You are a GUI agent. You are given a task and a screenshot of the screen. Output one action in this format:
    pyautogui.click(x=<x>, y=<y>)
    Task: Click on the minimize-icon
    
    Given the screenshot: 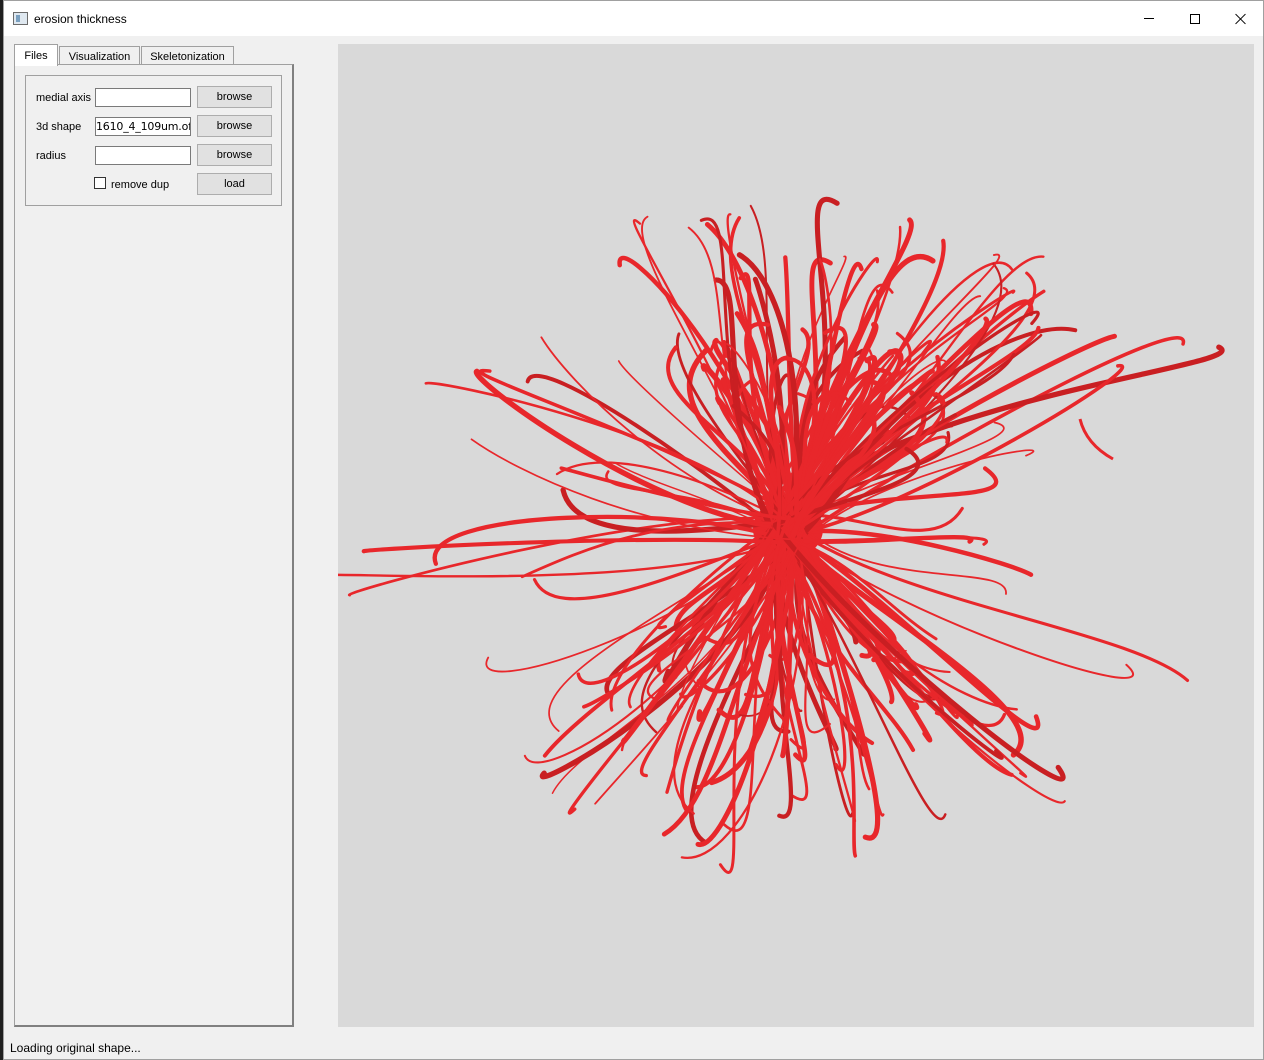 What is the action you would take?
    pyautogui.click(x=1149, y=18)
    